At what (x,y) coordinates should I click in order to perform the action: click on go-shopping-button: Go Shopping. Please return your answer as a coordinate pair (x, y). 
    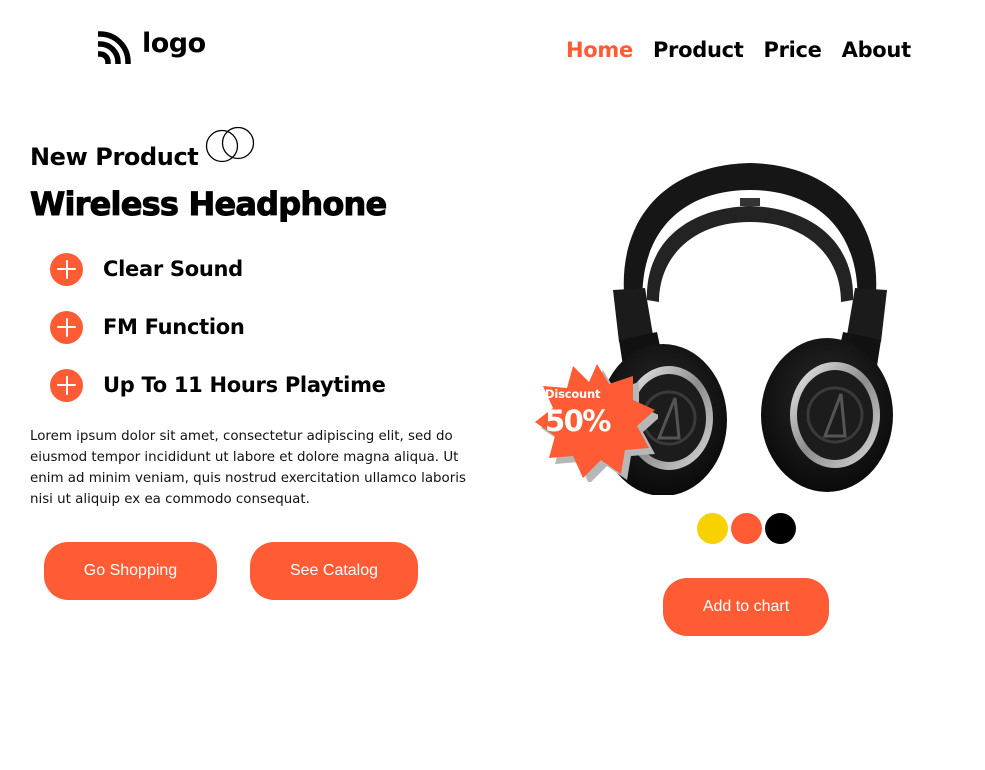
    Looking at the image, I should click on (130, 571).